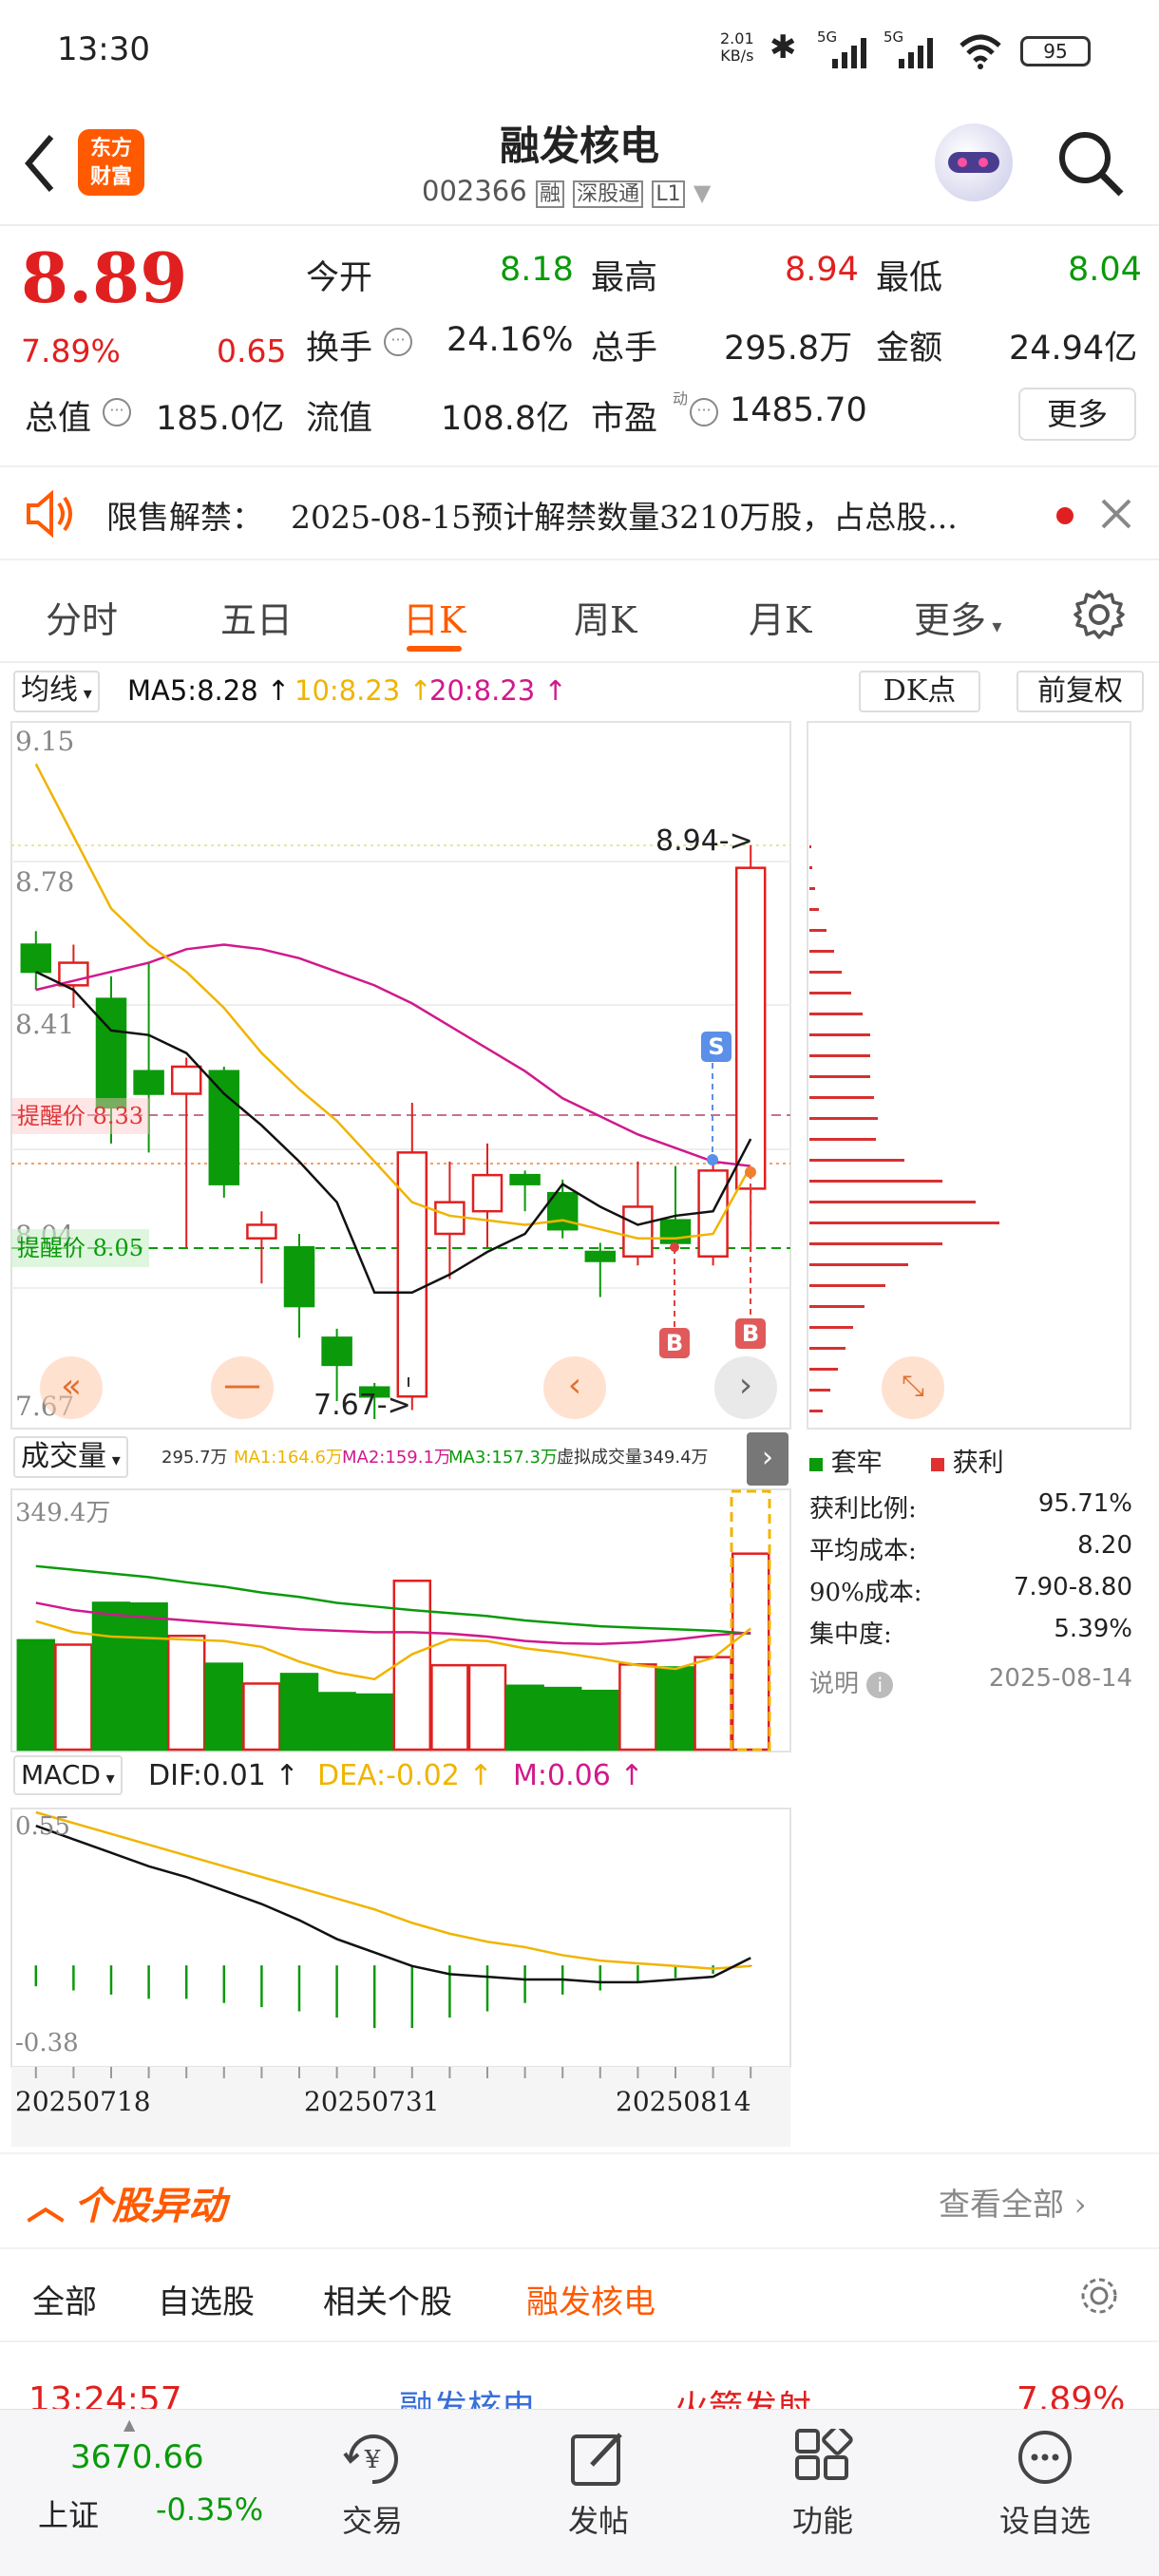  Describe the element at coordinates (372, 2485) in the screenshot. I see `nav-trade: ¥ 交易` at that location.